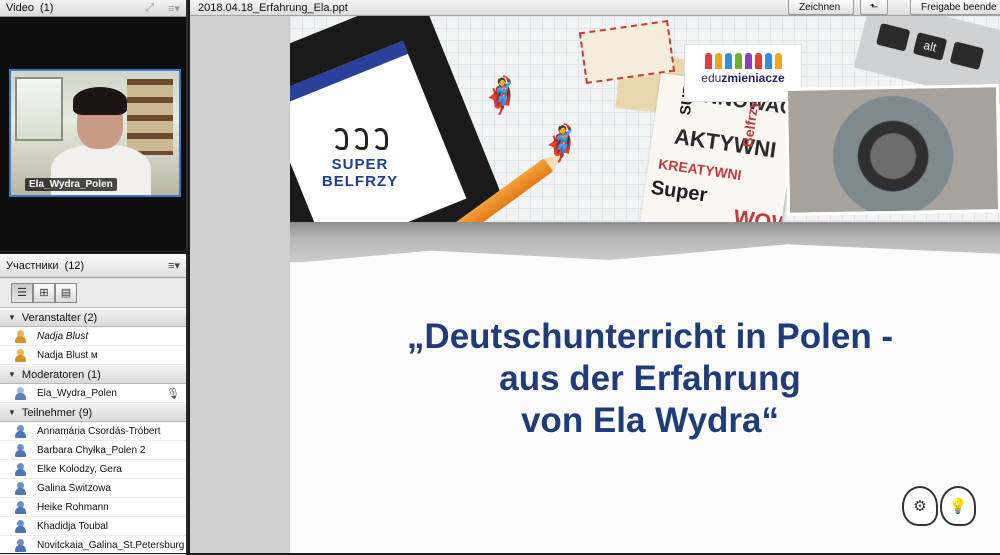 The image size is (1000, 555). Describe the element at coordinates (958, 506) in the screenshot. I see `head-lightbulb-icon: 💡` at that location.